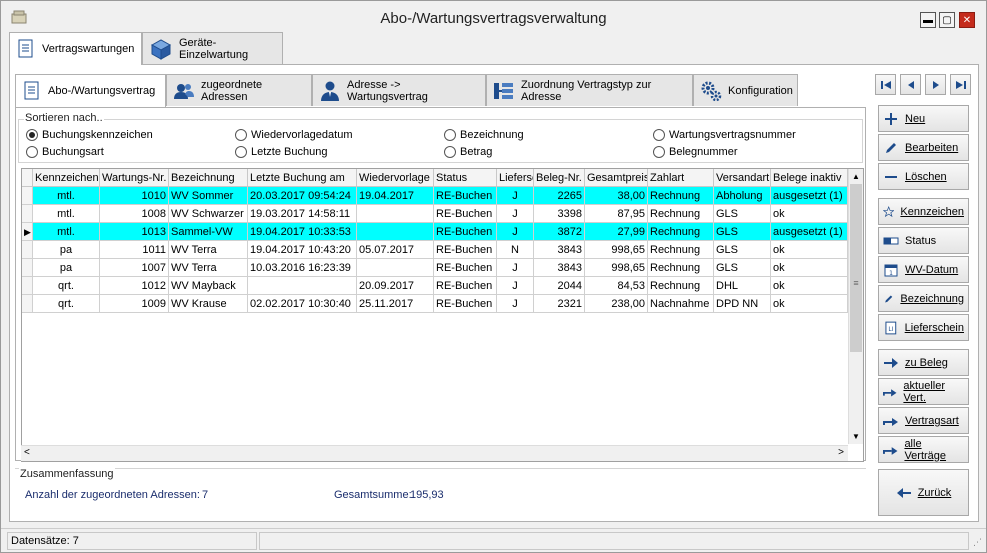 The image size is (987, 553). What do you see at coordinates (923, 492) in the screenshot?
I see `back-button: Zurück` at bounding box center [923, 492].